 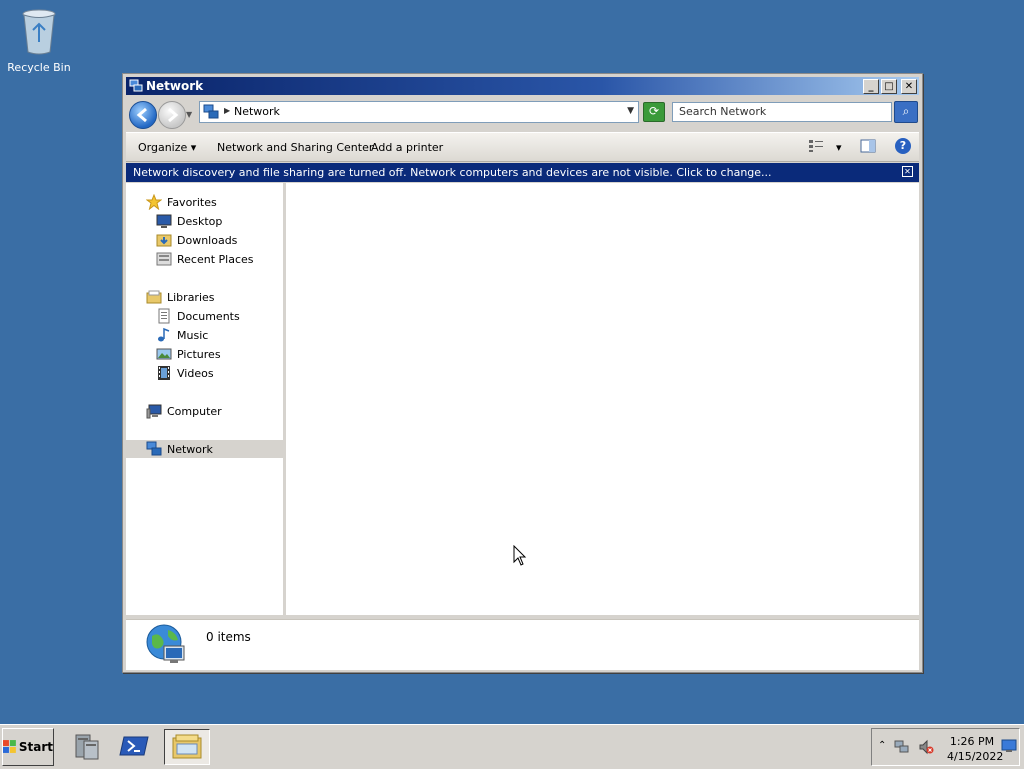 I want to click on recycle-bin: Recycle Bin, so click(x=39, y=40).